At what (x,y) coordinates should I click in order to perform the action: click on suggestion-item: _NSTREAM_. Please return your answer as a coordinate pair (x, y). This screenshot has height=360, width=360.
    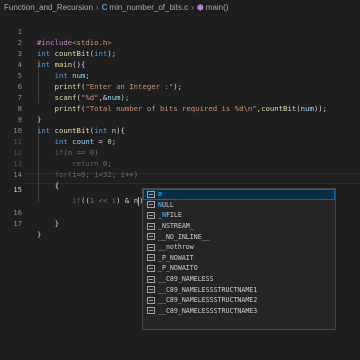
    Looking at the image, I should click on (239, 226).